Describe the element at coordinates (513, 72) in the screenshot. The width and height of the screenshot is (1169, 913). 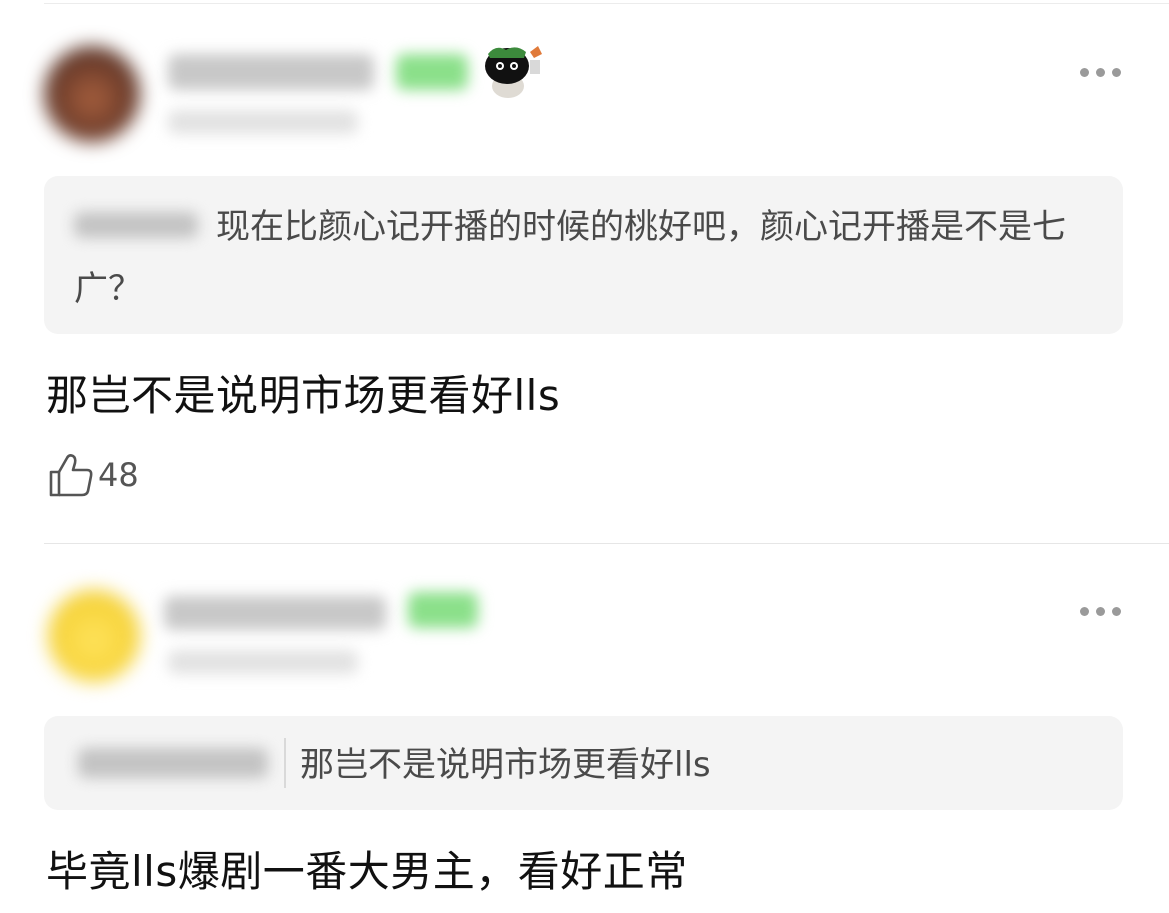
I see `emoji-sticker-icon` at that location.